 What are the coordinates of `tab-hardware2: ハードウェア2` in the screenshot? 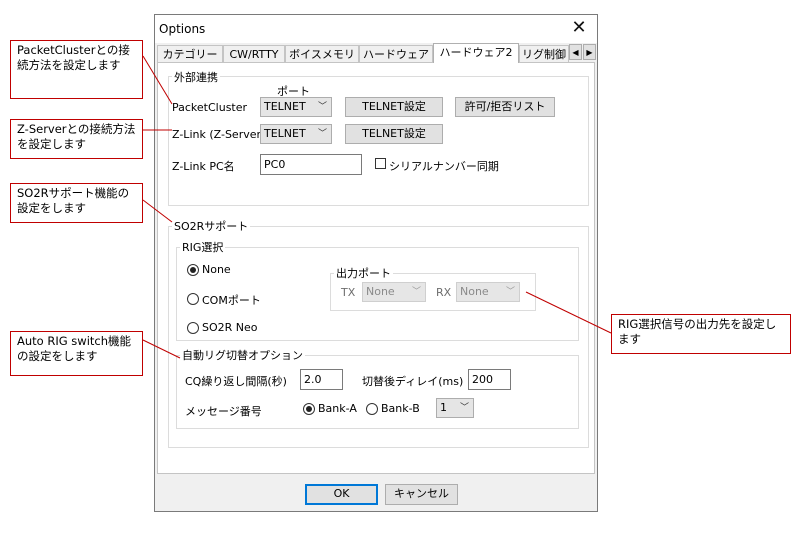 It's located at (476, 53).